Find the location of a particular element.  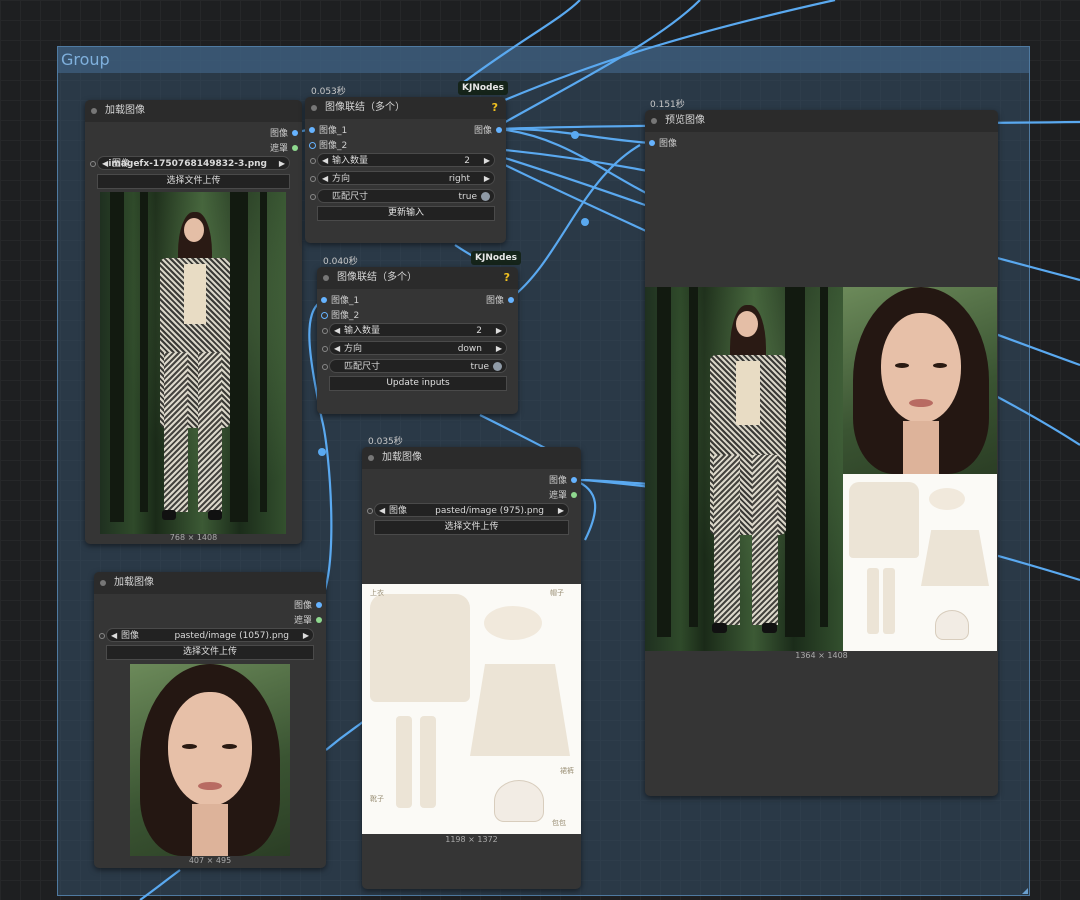

update-inputs-button: 更新输入 is located at coordinates (406, 213).